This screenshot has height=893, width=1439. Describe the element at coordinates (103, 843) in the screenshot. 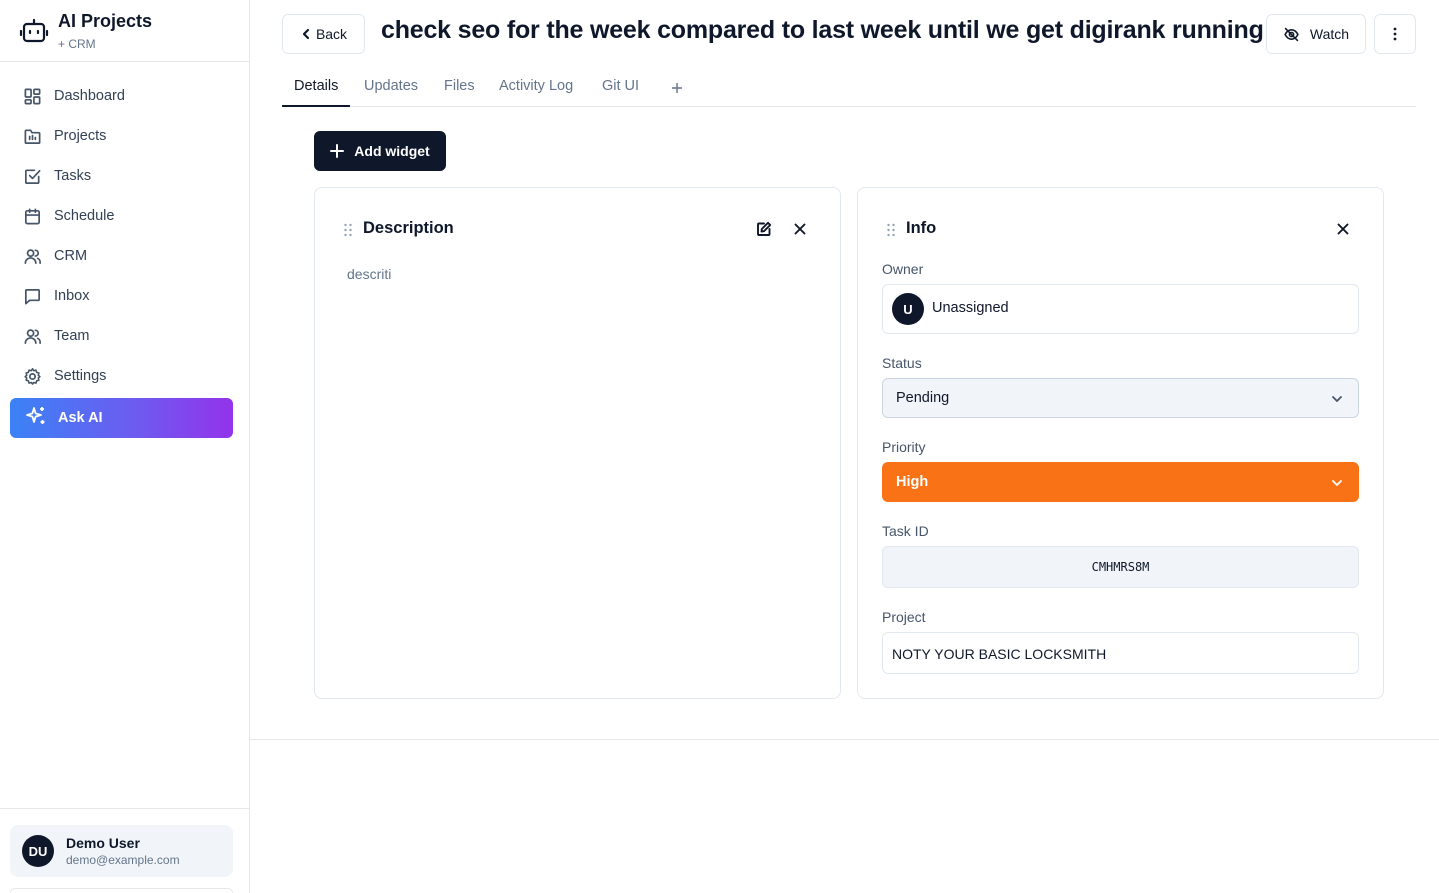

I see `user-name: Demo User` at that location.